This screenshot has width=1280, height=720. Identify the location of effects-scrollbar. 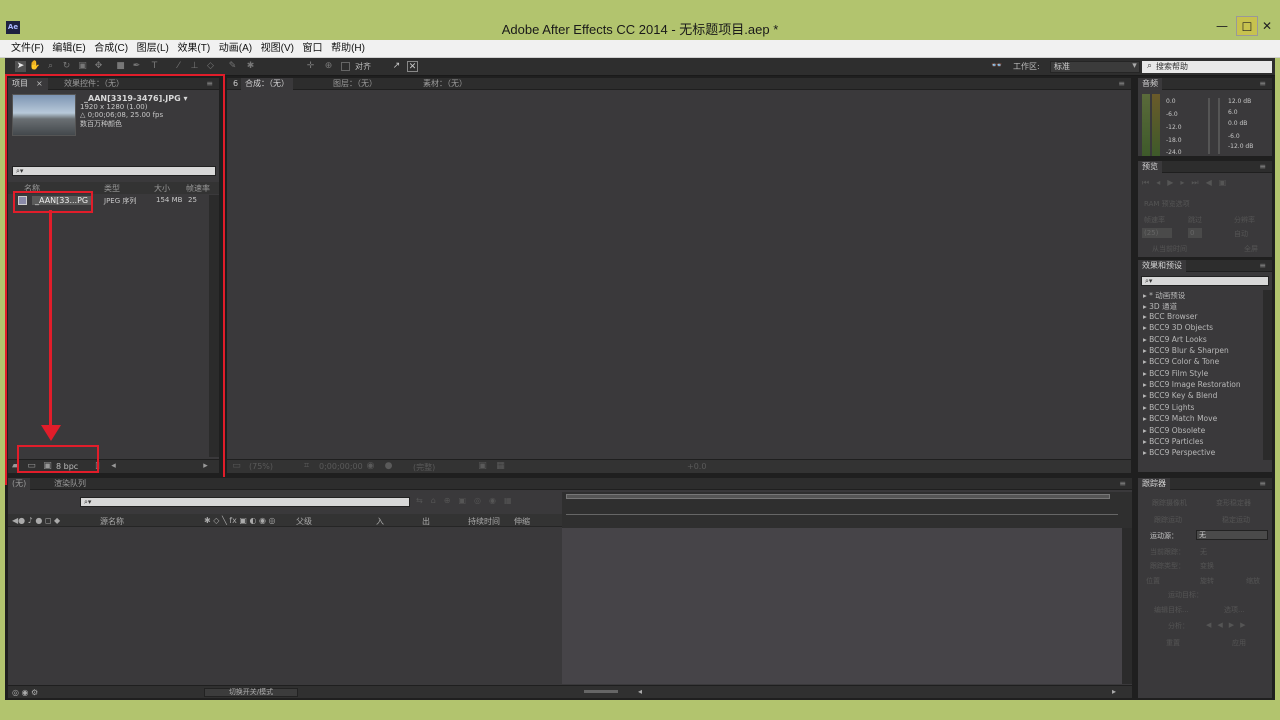
(1267, 375).